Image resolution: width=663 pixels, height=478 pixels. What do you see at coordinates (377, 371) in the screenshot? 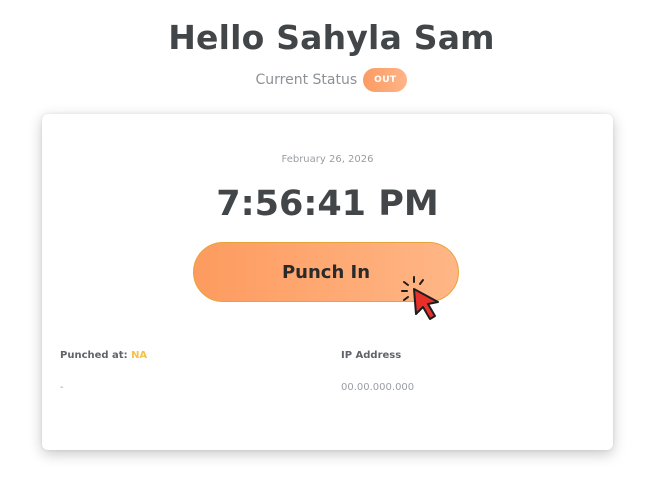
I see `ip-address-section: IP Address 00.00.000.000` at bounding box center [377, 371].